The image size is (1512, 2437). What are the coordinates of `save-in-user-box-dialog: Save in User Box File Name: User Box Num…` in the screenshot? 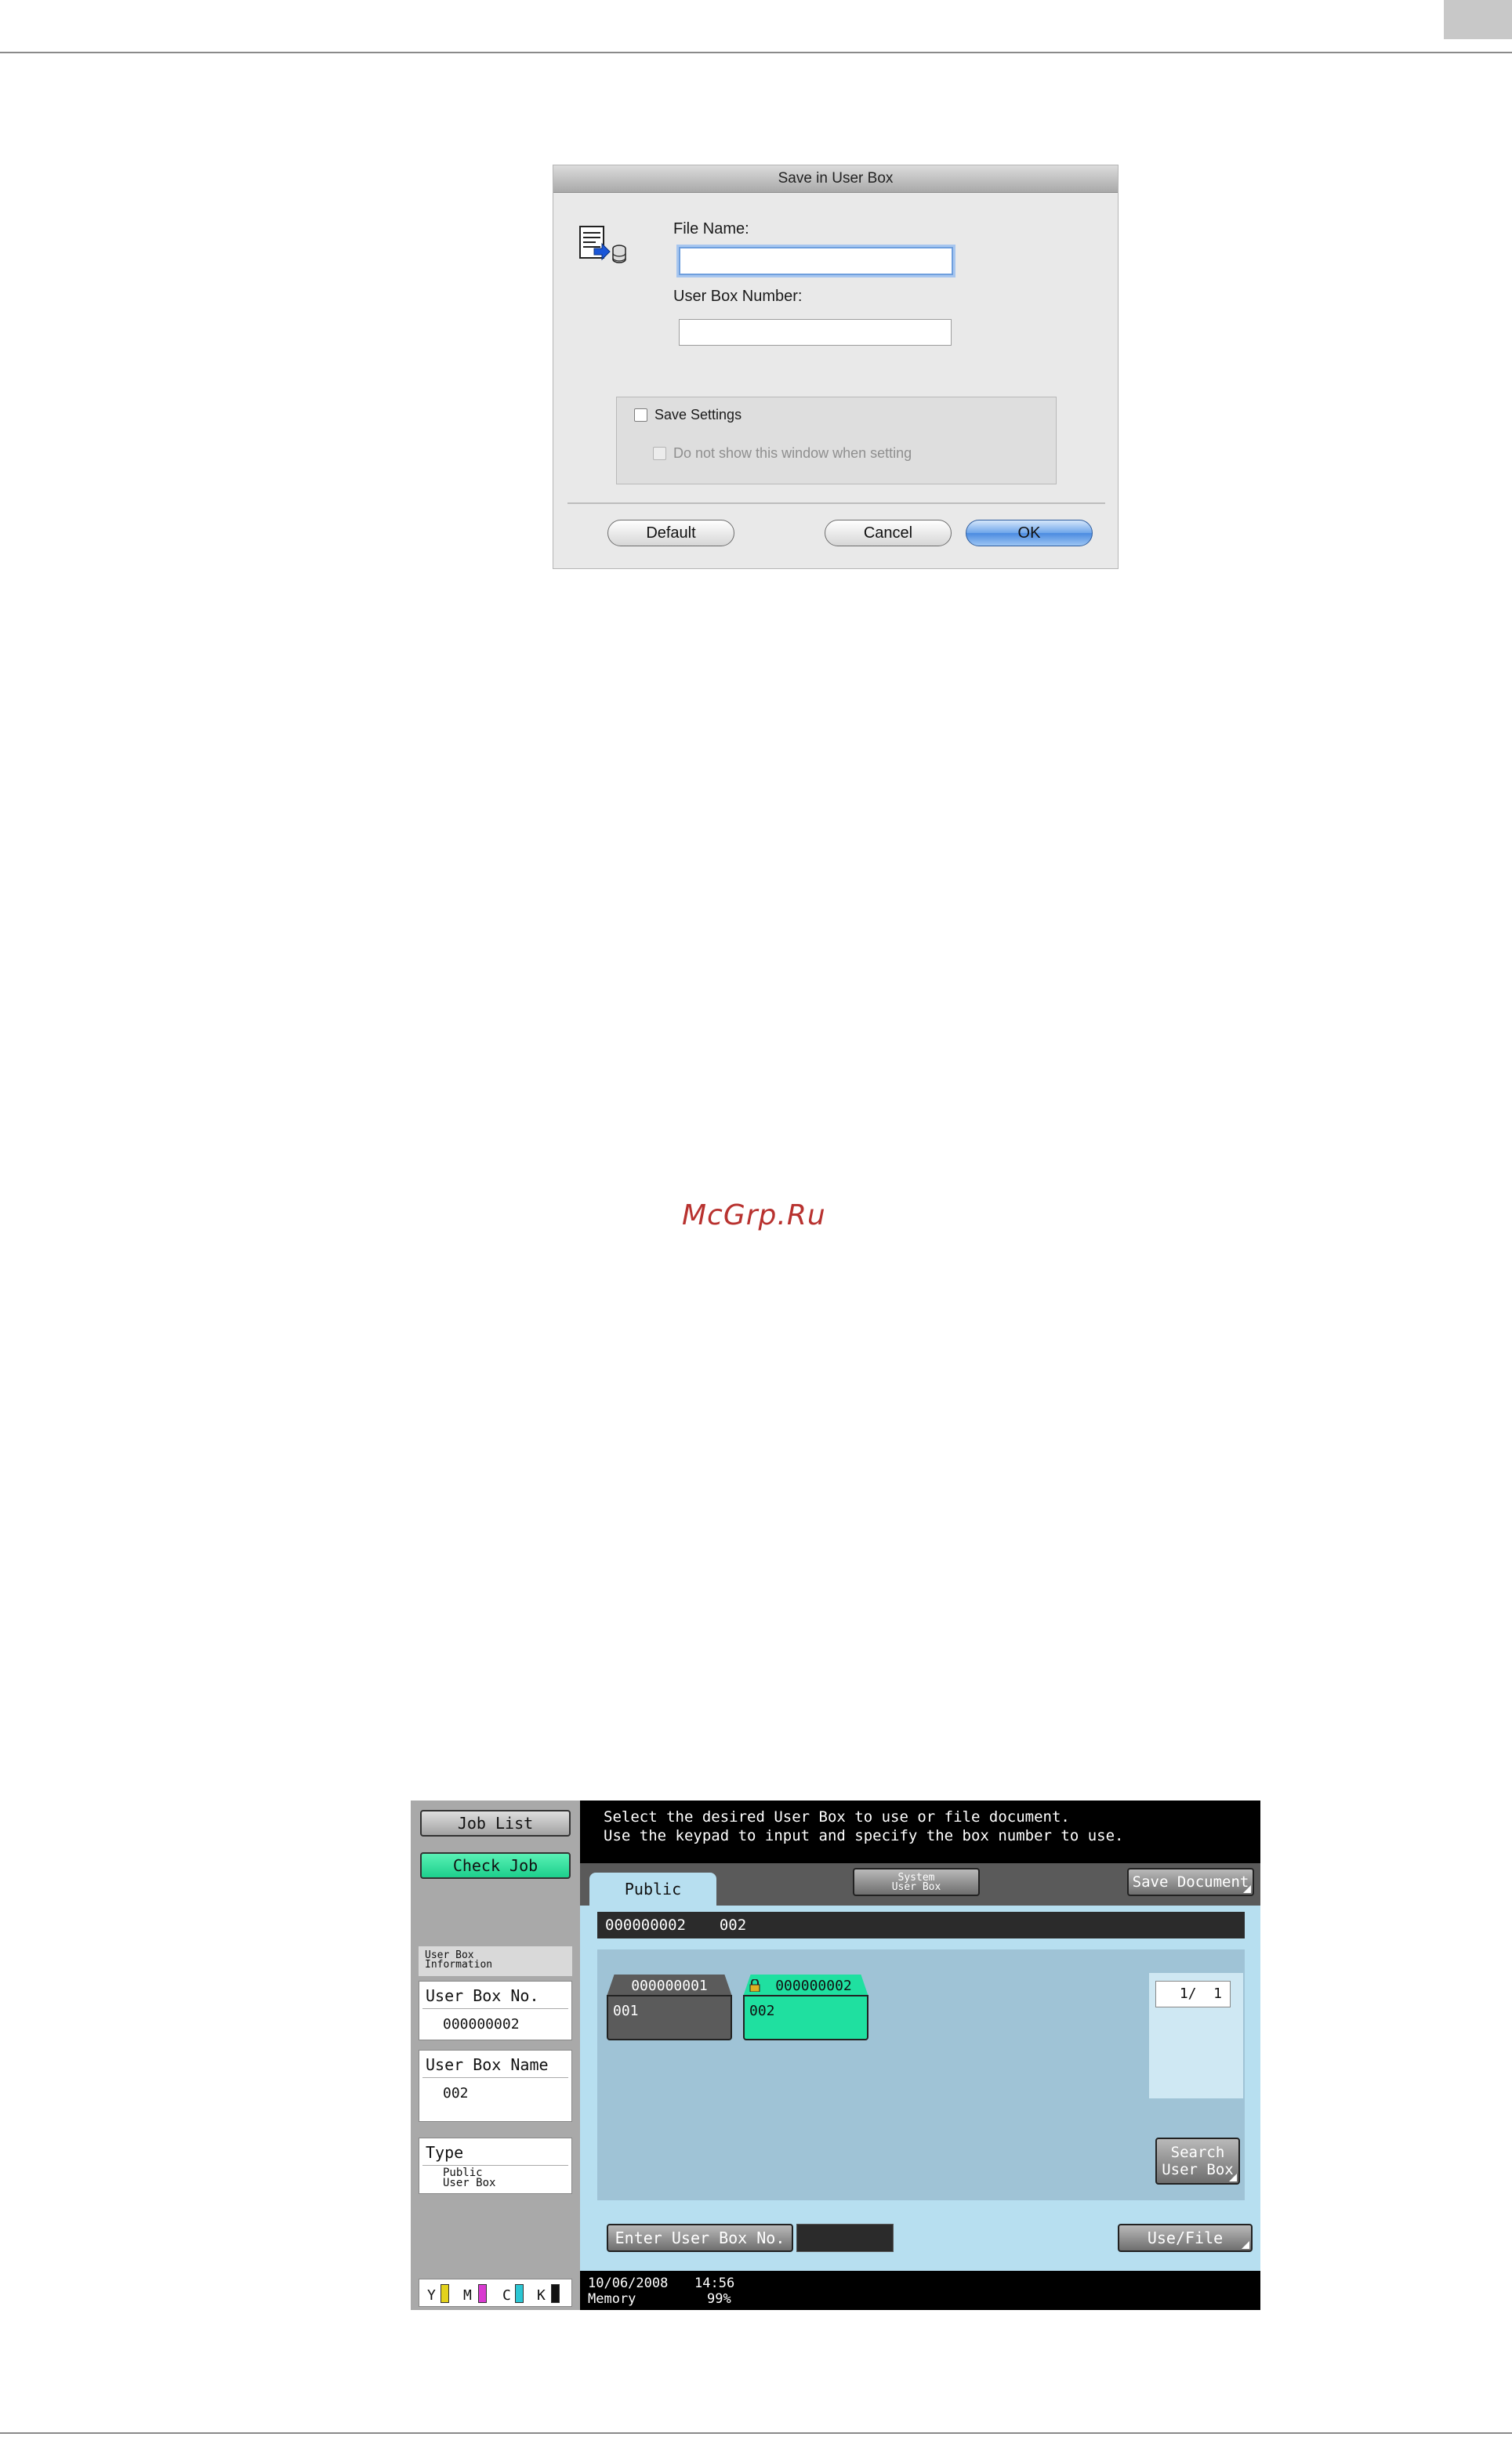 It's located at (836, 367).